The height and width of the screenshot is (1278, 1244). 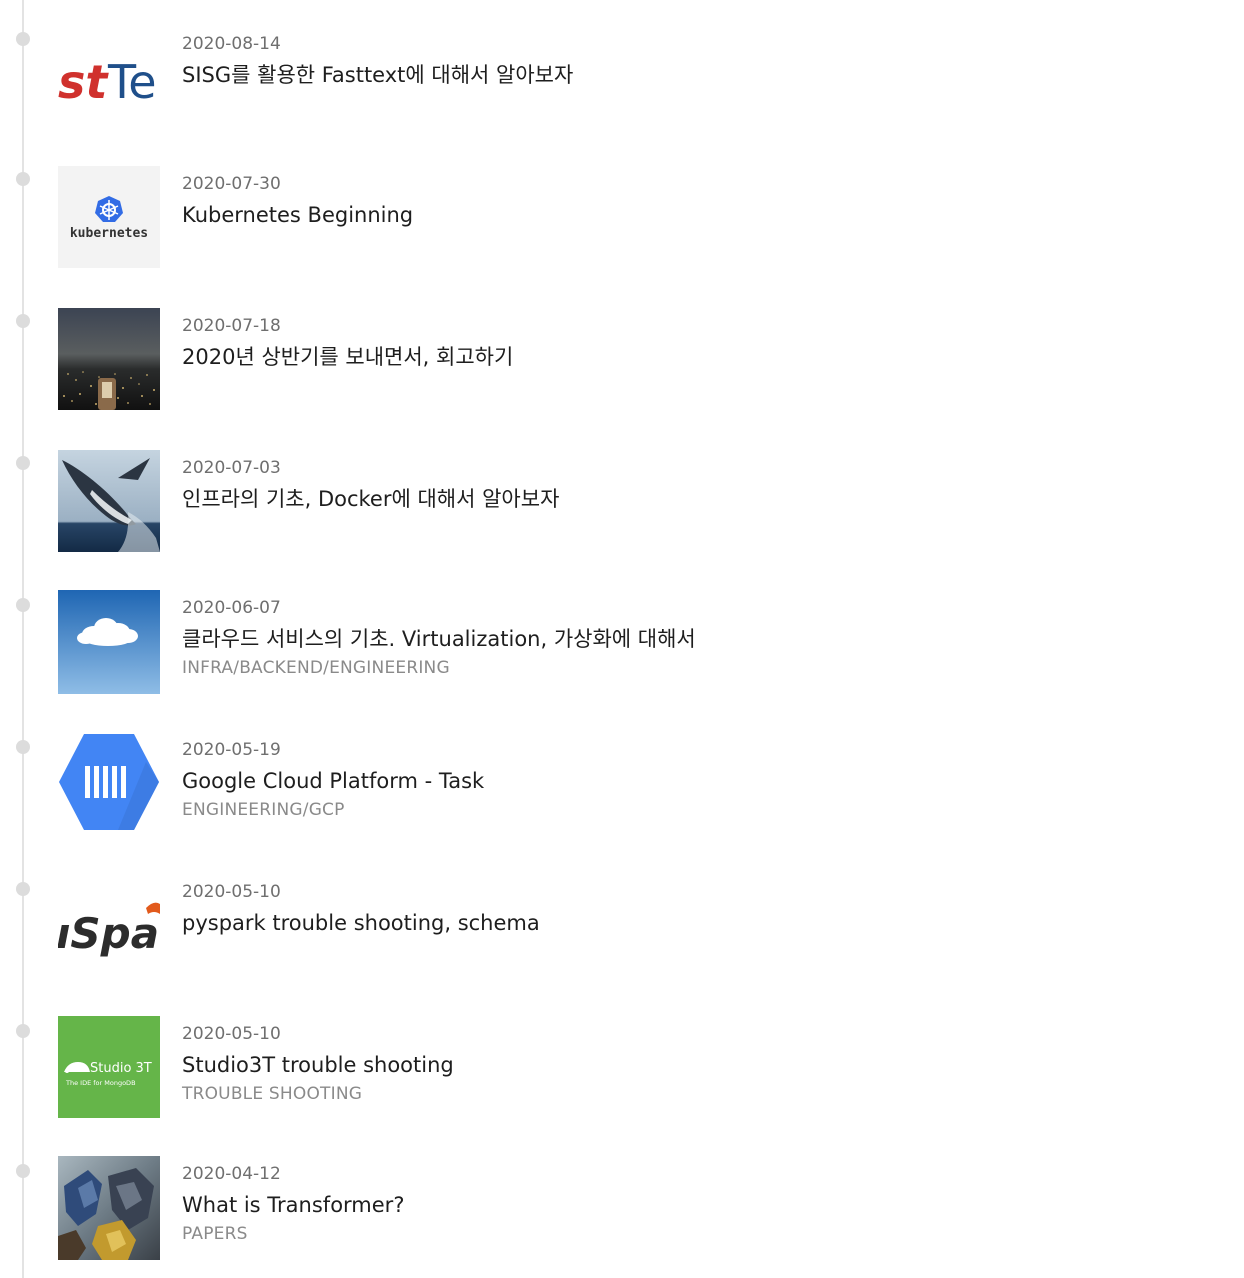 I want to click on post-date: 2020-06-07, so click(x=231, y=608).